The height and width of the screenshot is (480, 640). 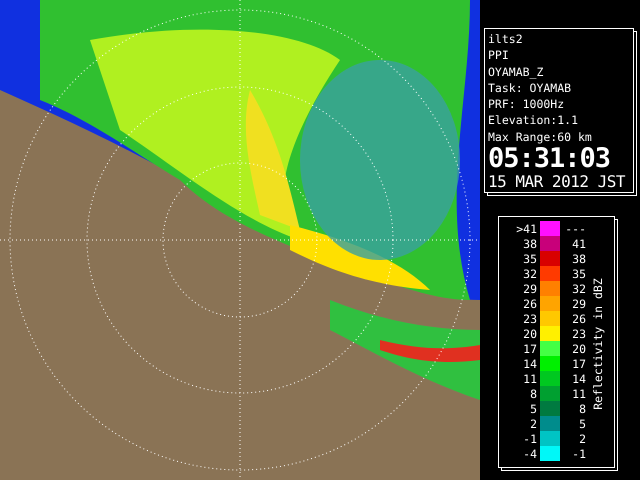 I want to click on info-line: ilts2, so click(x=506, y=39).